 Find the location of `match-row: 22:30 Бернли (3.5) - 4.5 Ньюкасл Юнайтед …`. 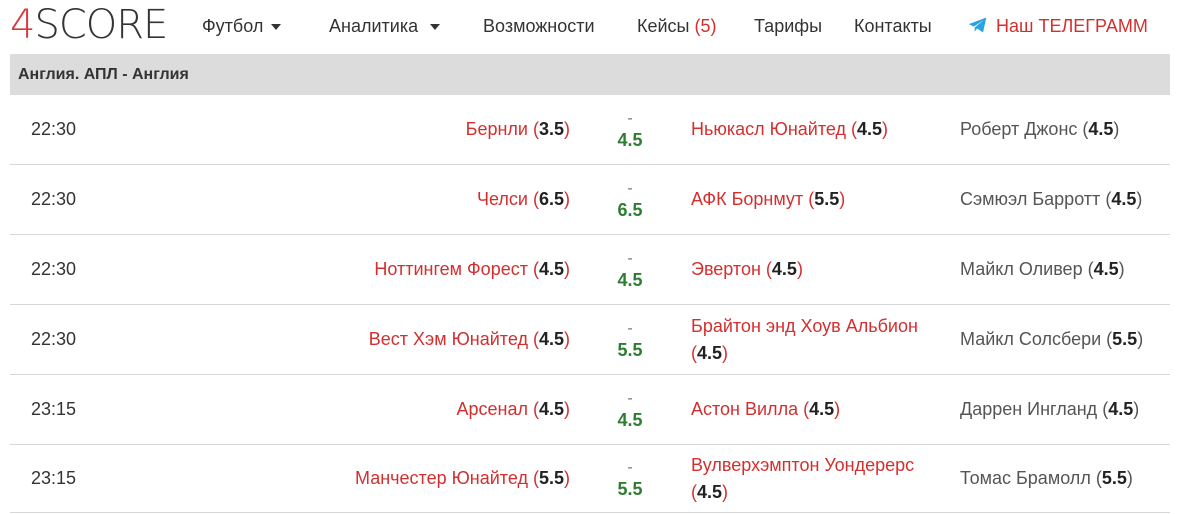

match-row: 22:30 Бернли (3.5) - 4.5 Ньюкасл Юнайтед … is located at coordinates (590, 130).